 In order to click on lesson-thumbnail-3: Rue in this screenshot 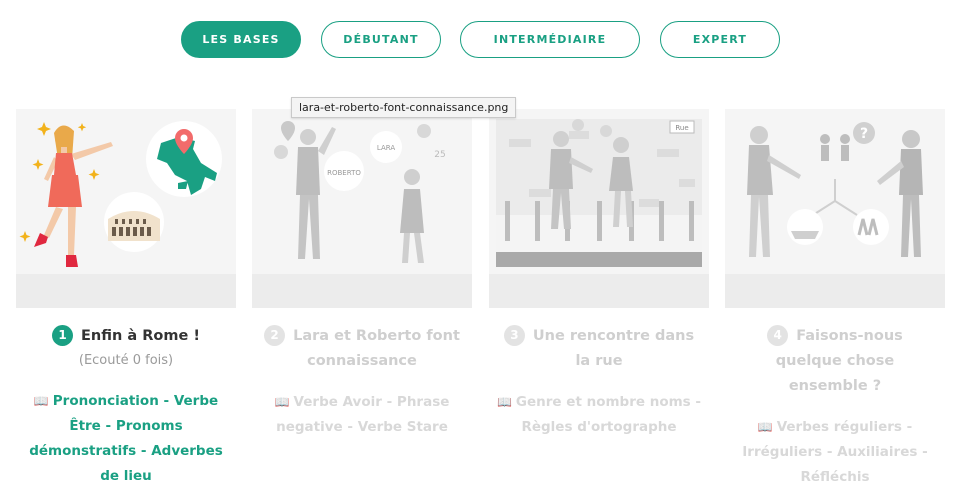, I will do `click(599, 208)`.